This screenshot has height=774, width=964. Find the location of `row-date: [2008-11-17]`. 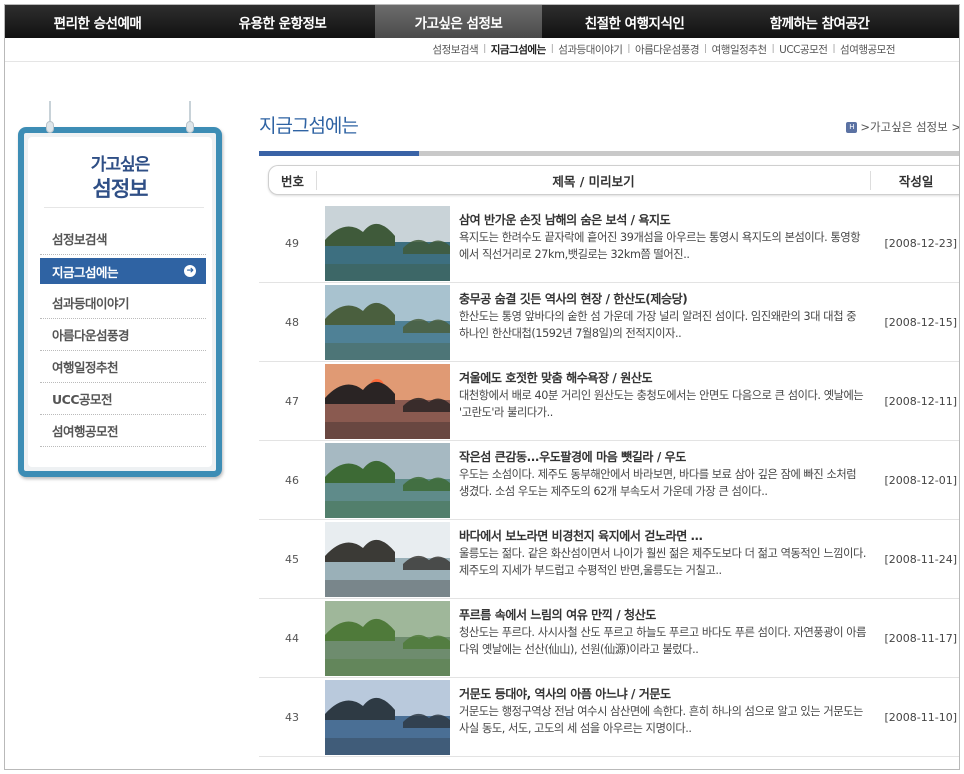

row-date: [2008-11-17] is located at coordinates (920, 638).